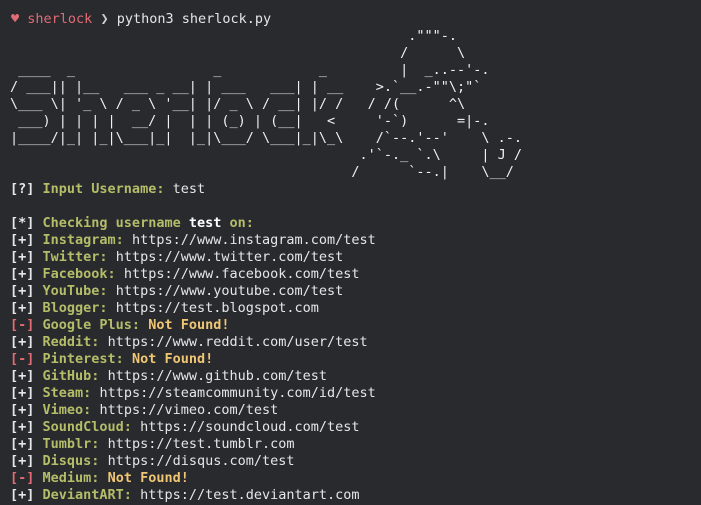 The width and height of the screenshot is (701, 505). What do you see at coordinates (188, 410) in the screenshot?
I see `profile-url: https://vimeo.com/test` at bounding box center [188, 410].